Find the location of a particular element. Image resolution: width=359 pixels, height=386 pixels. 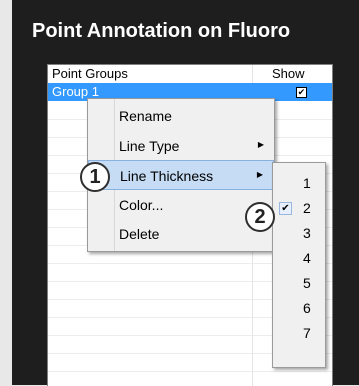

menu-item-line-thickness: Line Thickness ▶ is located at coordinates (181, 175).